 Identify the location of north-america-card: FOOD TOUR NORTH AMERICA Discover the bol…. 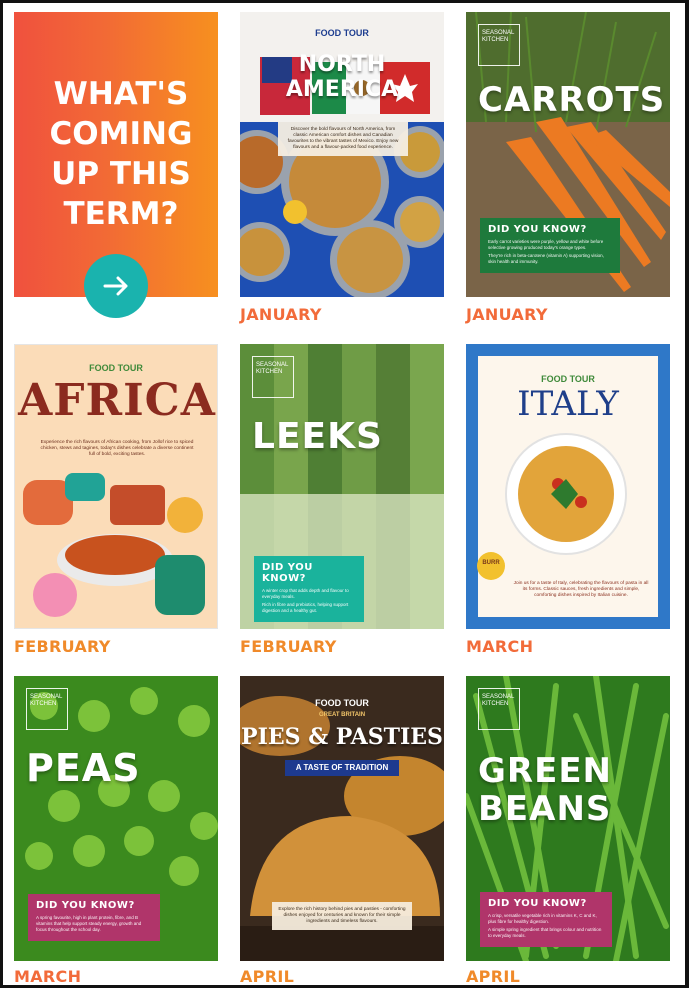
(342, 154).